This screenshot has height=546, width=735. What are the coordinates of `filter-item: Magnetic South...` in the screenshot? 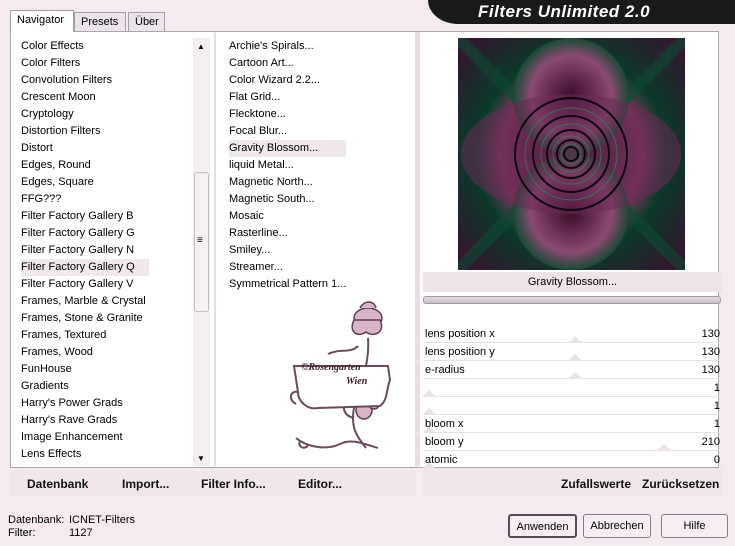 It's located at (287, 199).